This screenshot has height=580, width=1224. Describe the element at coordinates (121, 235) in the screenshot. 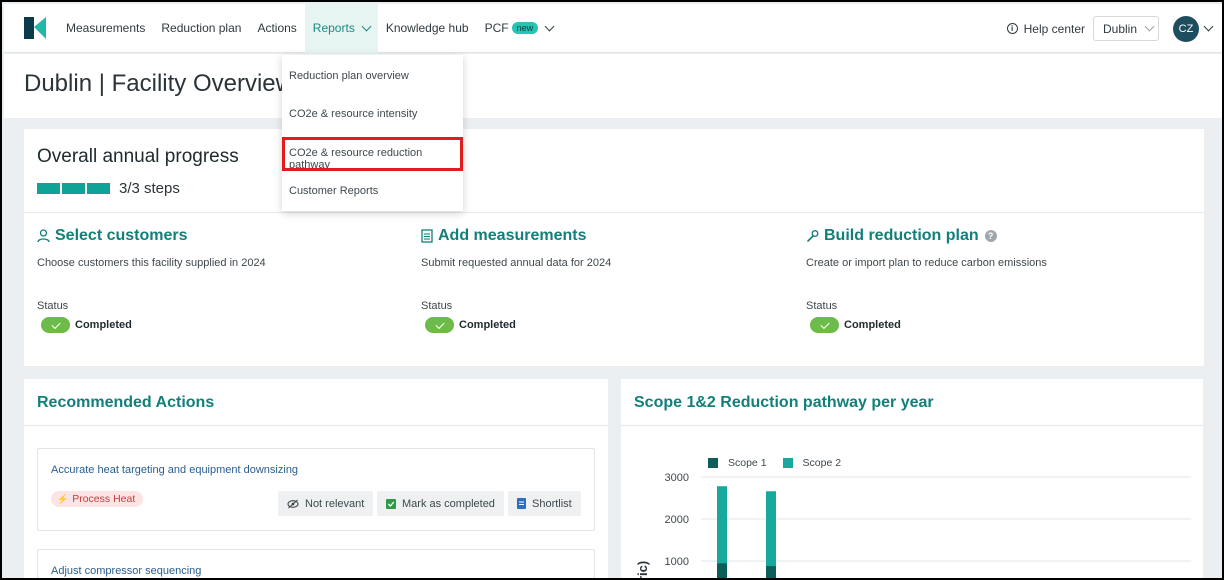

I see `task-title-label: Select customers` at that location.